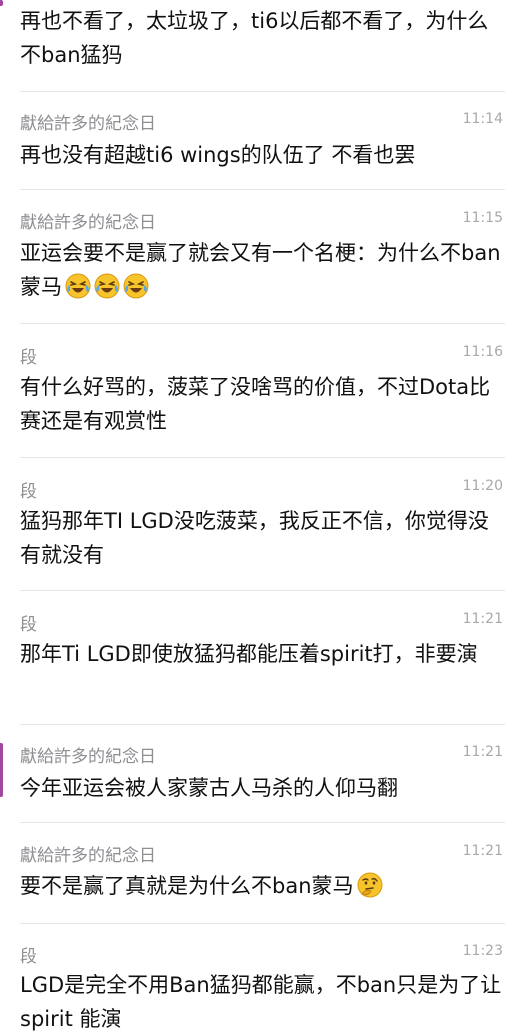 The width and height of the screenshot is (527, 1036). I want to click on message-item: 段 11:16 有什么好骂的，菠菜了没啥骂的价值，不过Dota比赛还是有观赏性, so click(263, 391).